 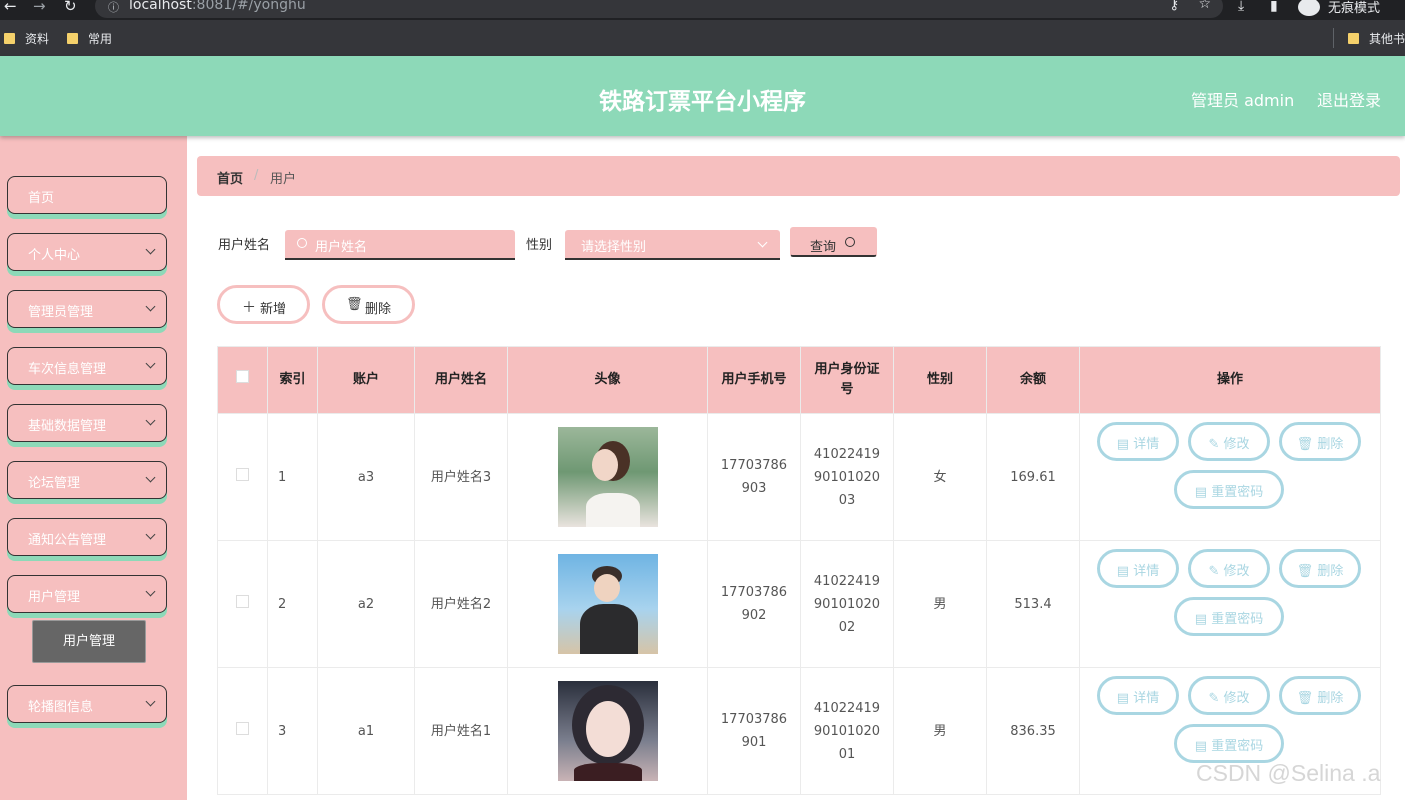 I want to click on sidebar-item-basedata: 基础数据管理, so click(x=87, y=423).